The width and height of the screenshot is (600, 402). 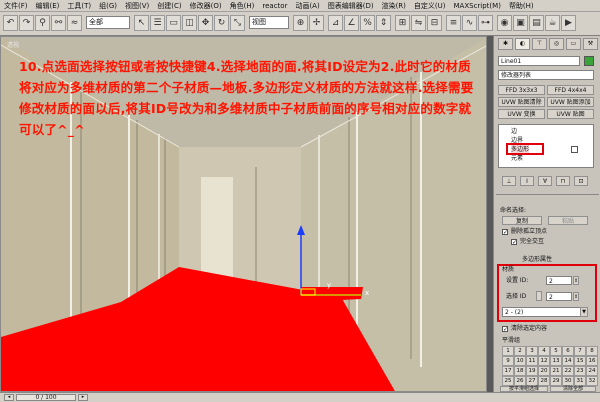 I want to click on angle-snap-icon: ∠, so click(x=351, y=23).